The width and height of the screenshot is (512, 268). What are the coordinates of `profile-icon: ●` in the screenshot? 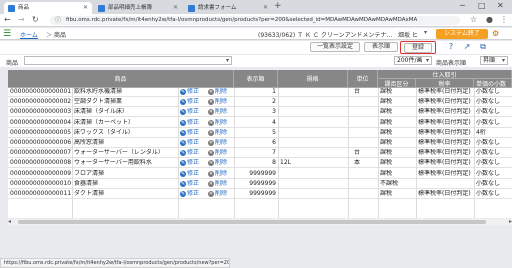 It's located at (489, 19).